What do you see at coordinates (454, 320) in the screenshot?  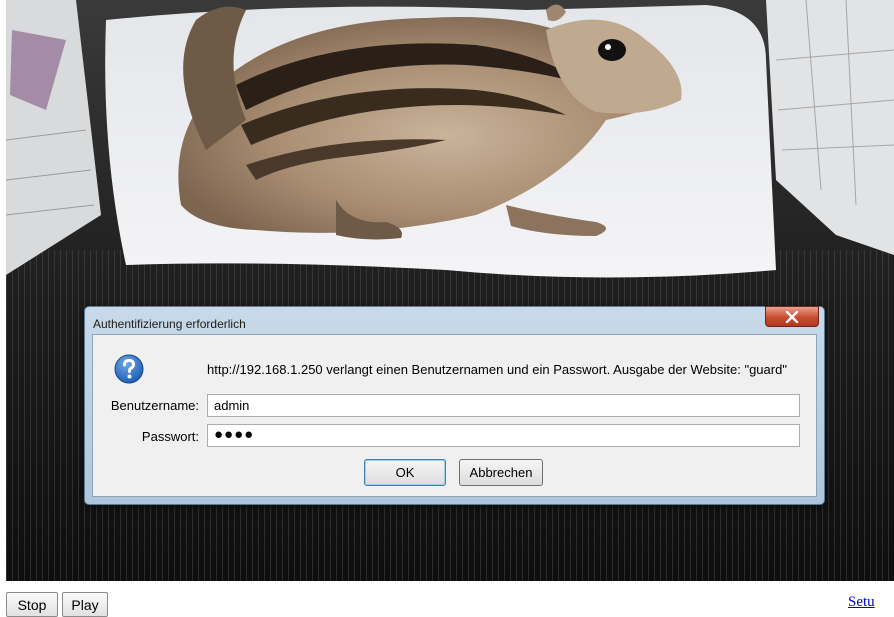 I see `dialog-titlebar: Authentifizierung erforderlich` at bounding box center [454, 320].